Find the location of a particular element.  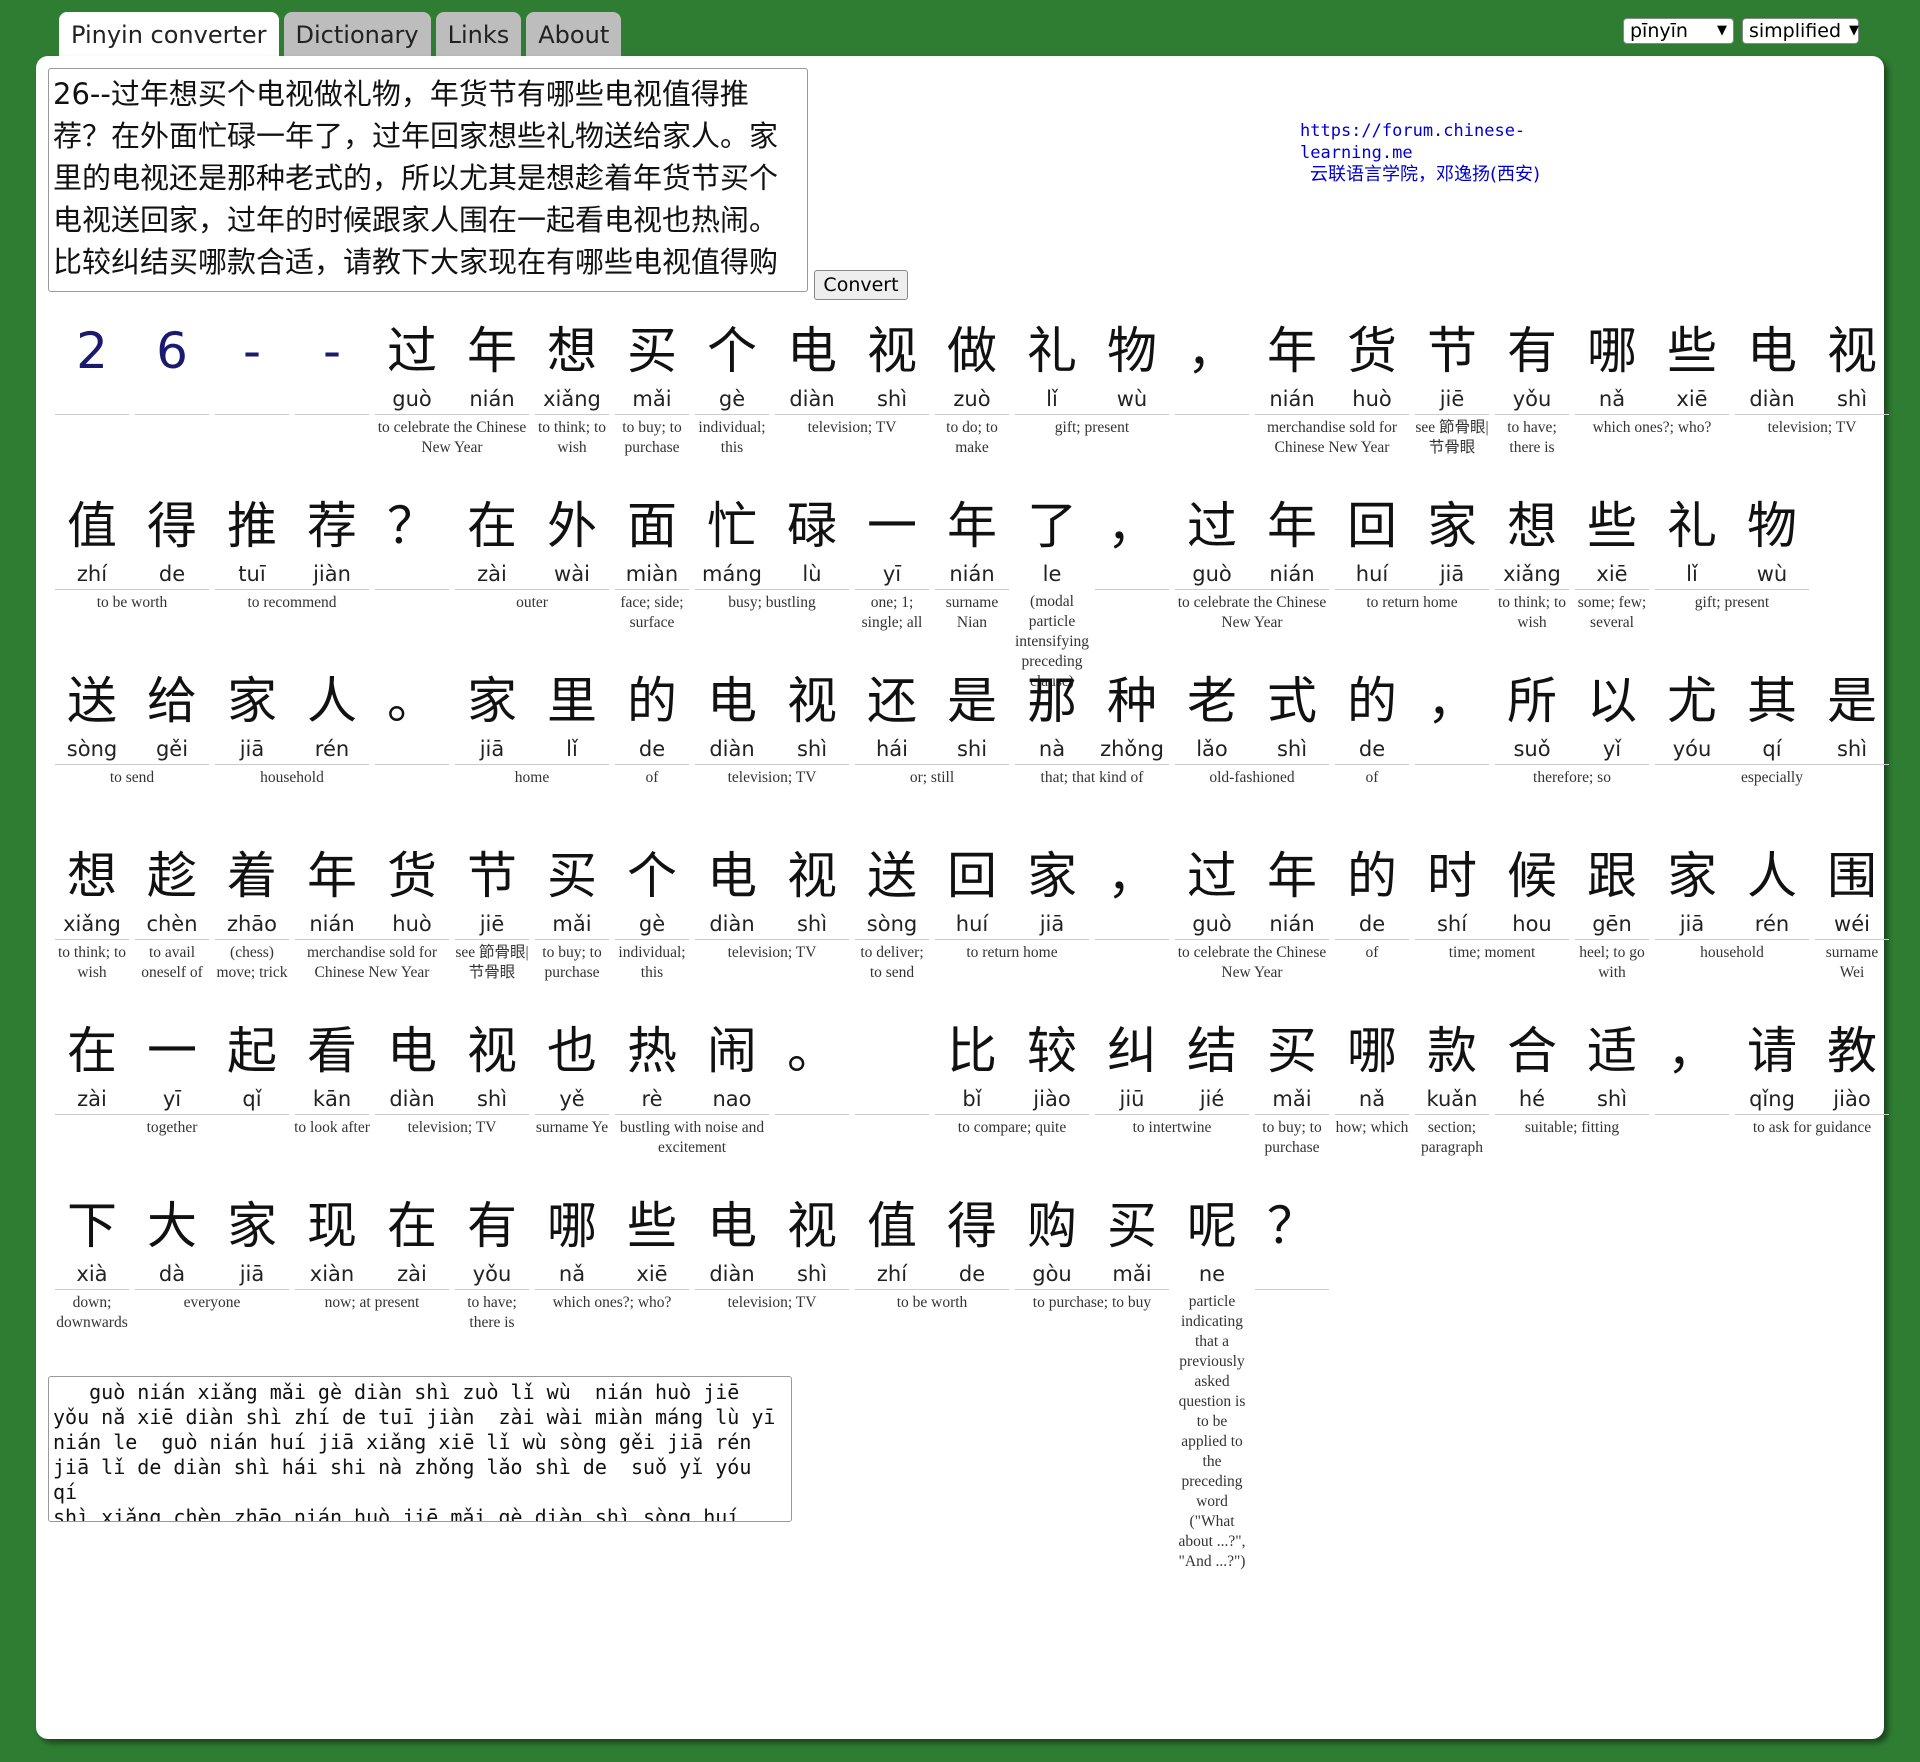

word-group: 那 nà 种 zhǒng that; that kind of is located at coordinates (1092, 755).